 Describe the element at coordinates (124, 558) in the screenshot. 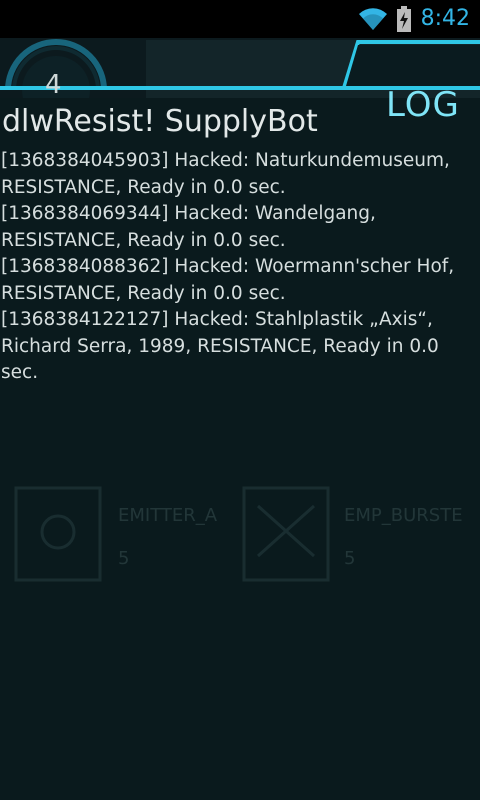

I see `item-count-emitter: 5` at that location.